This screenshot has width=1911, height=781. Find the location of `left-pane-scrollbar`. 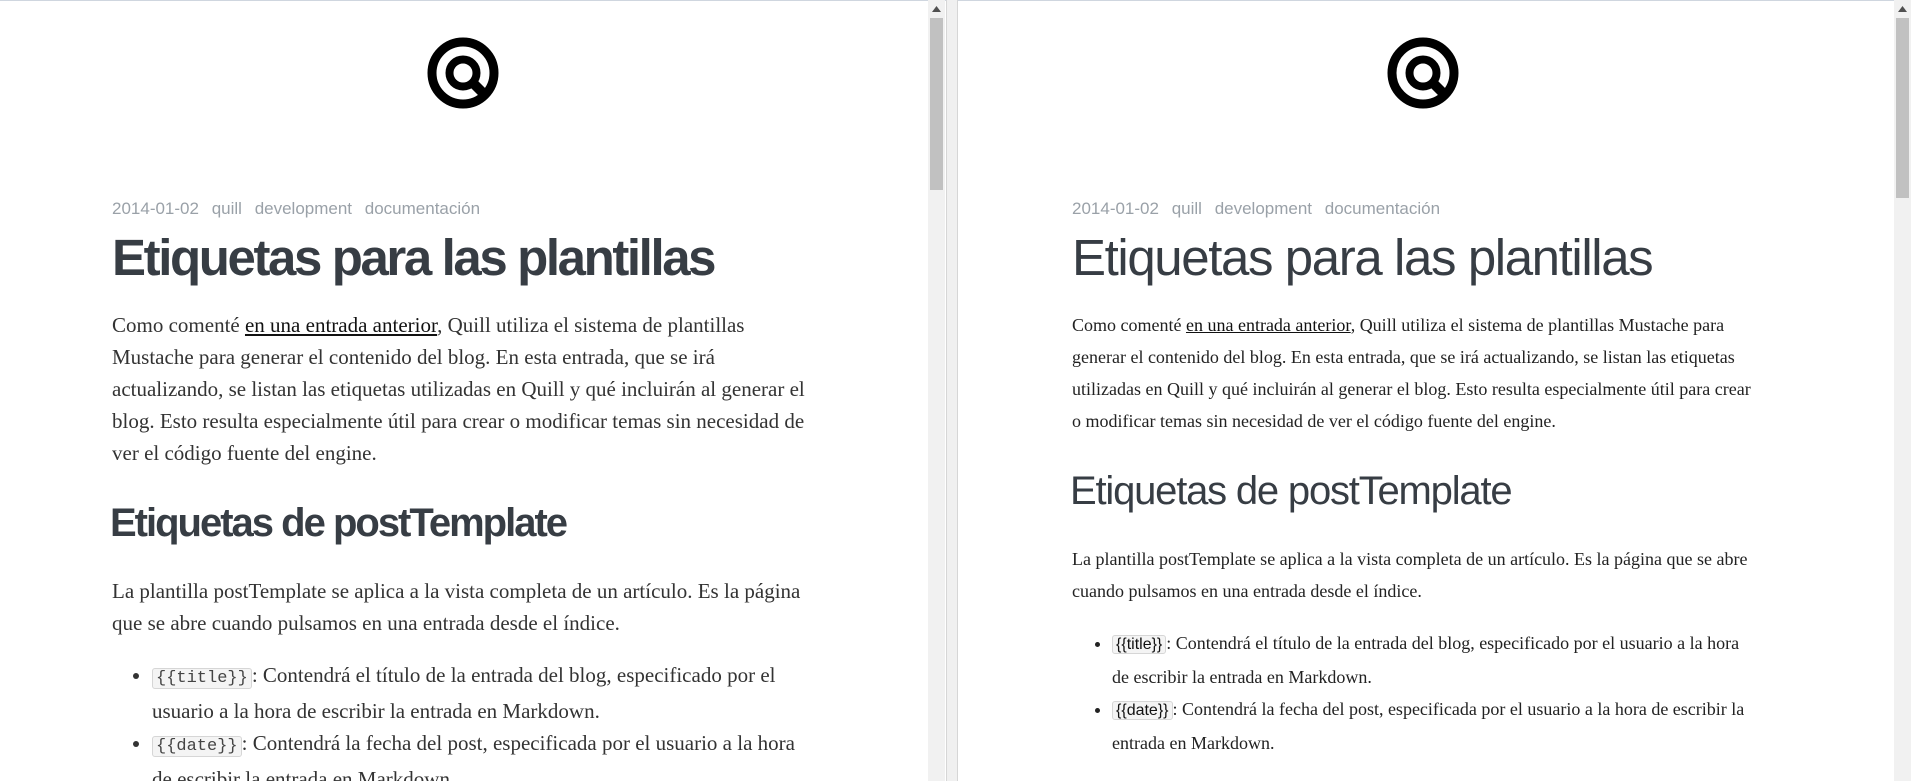

left-pane-scrollbar is located at coordinates (936, 390).